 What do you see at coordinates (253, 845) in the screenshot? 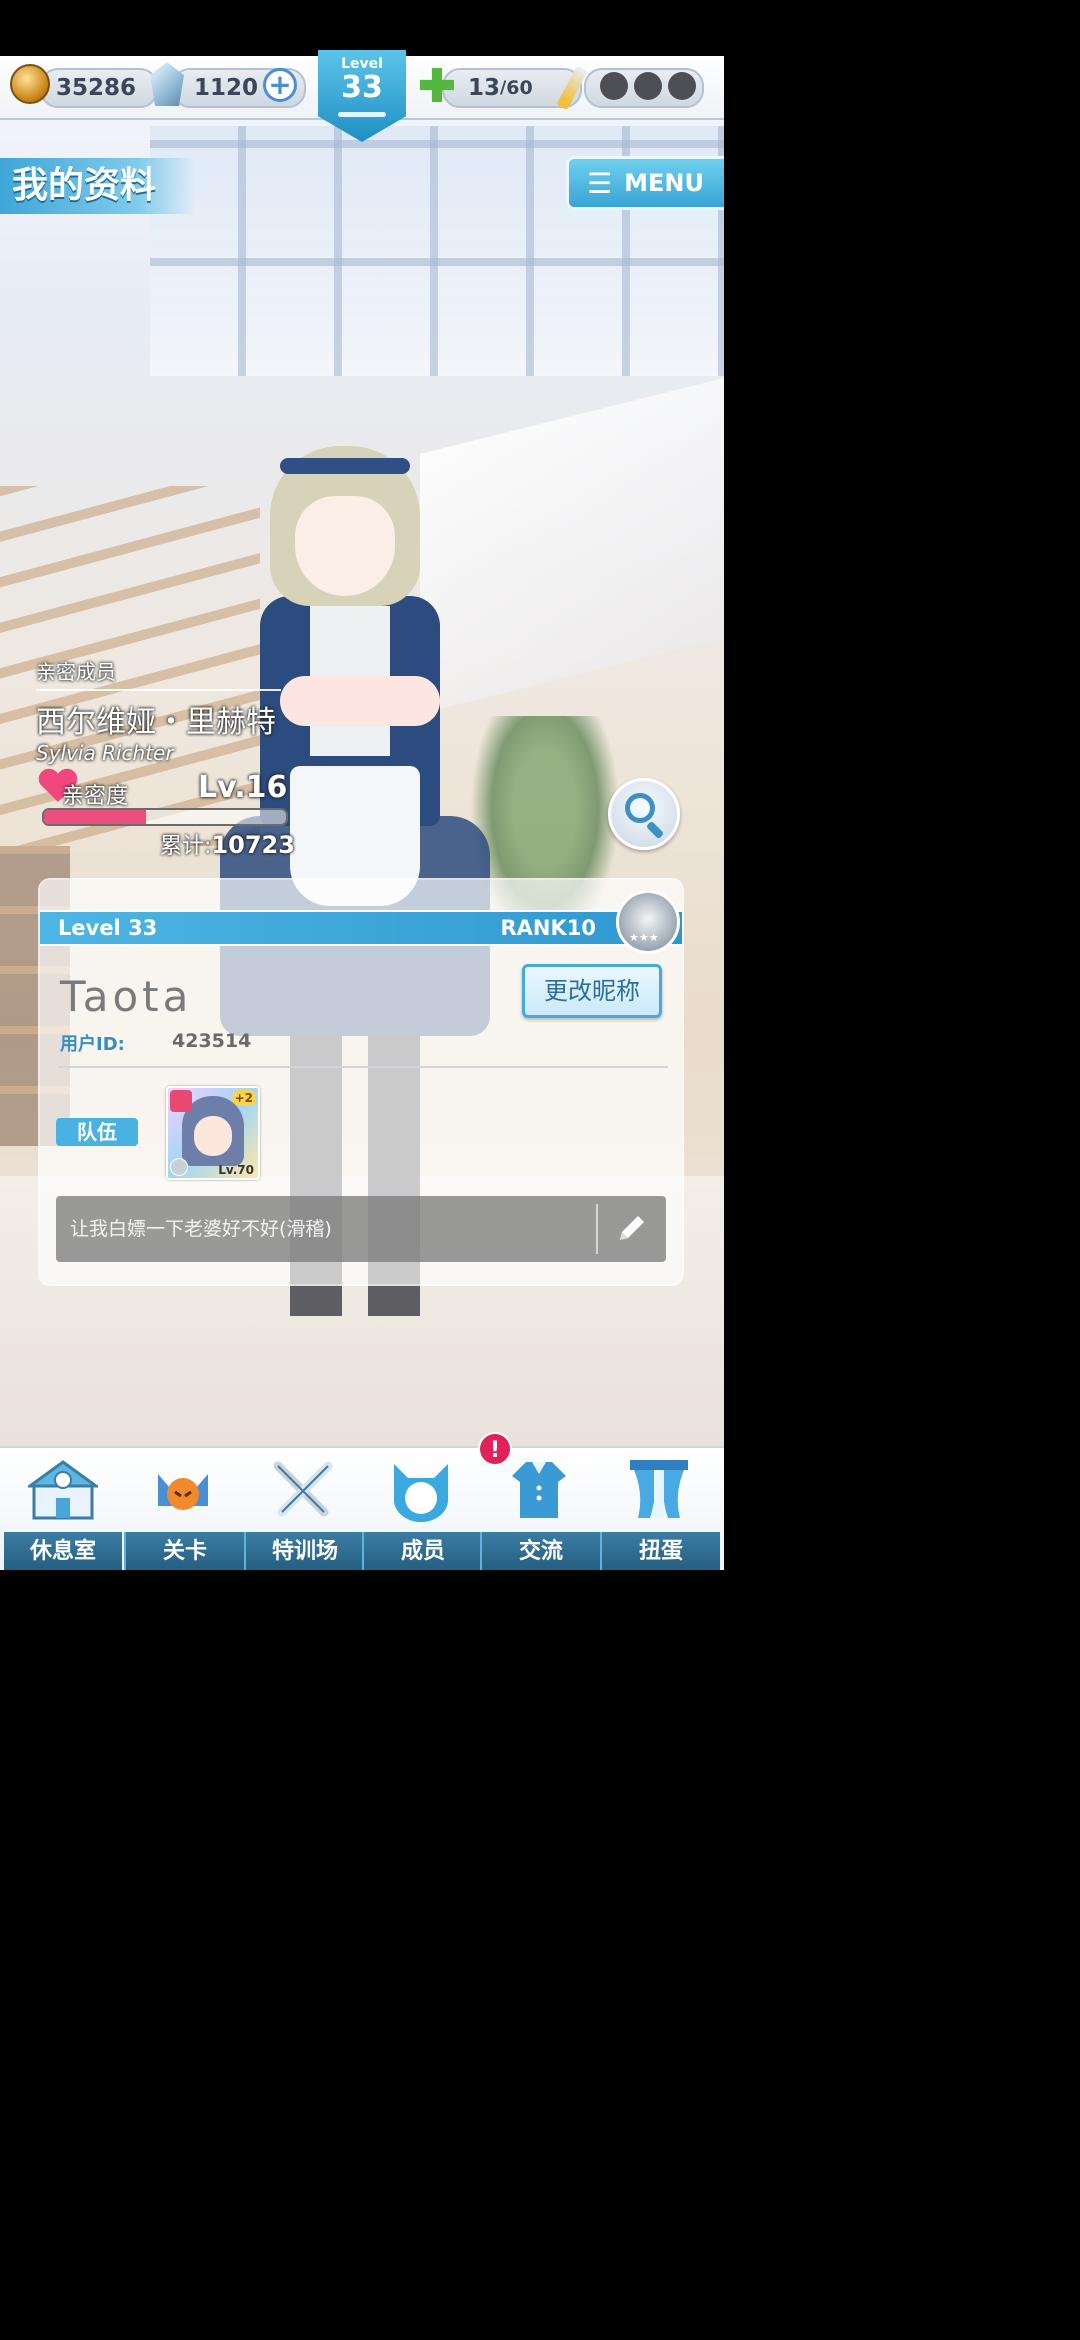
I see `affection-total-value: 10723` at bounding box center [253, 845].